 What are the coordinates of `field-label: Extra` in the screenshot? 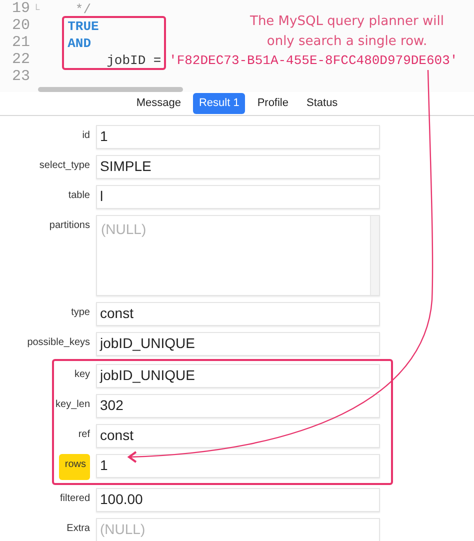 It's located at (78, 529).